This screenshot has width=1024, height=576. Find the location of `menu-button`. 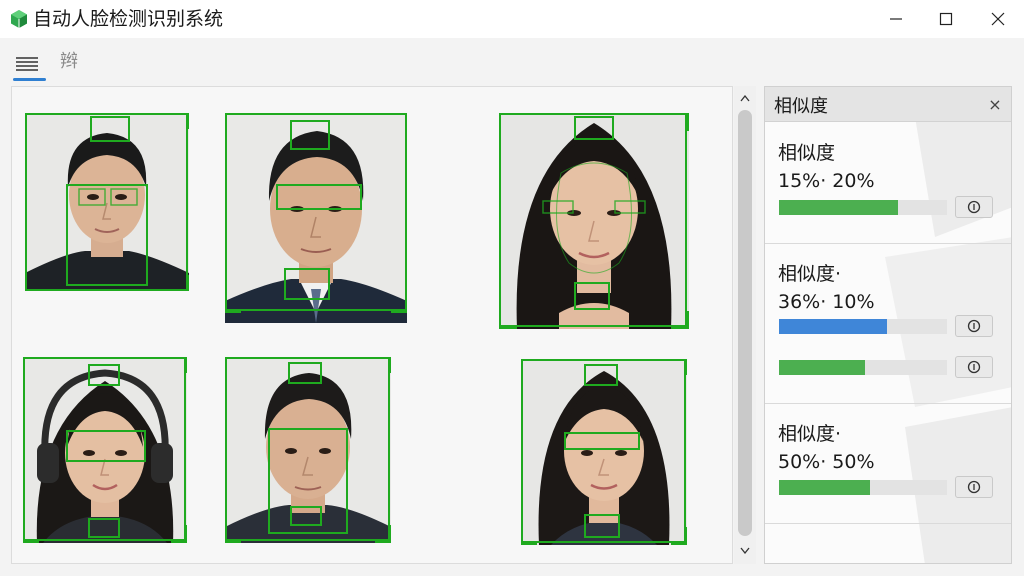

menu-button is located at coordinates (29, 62).